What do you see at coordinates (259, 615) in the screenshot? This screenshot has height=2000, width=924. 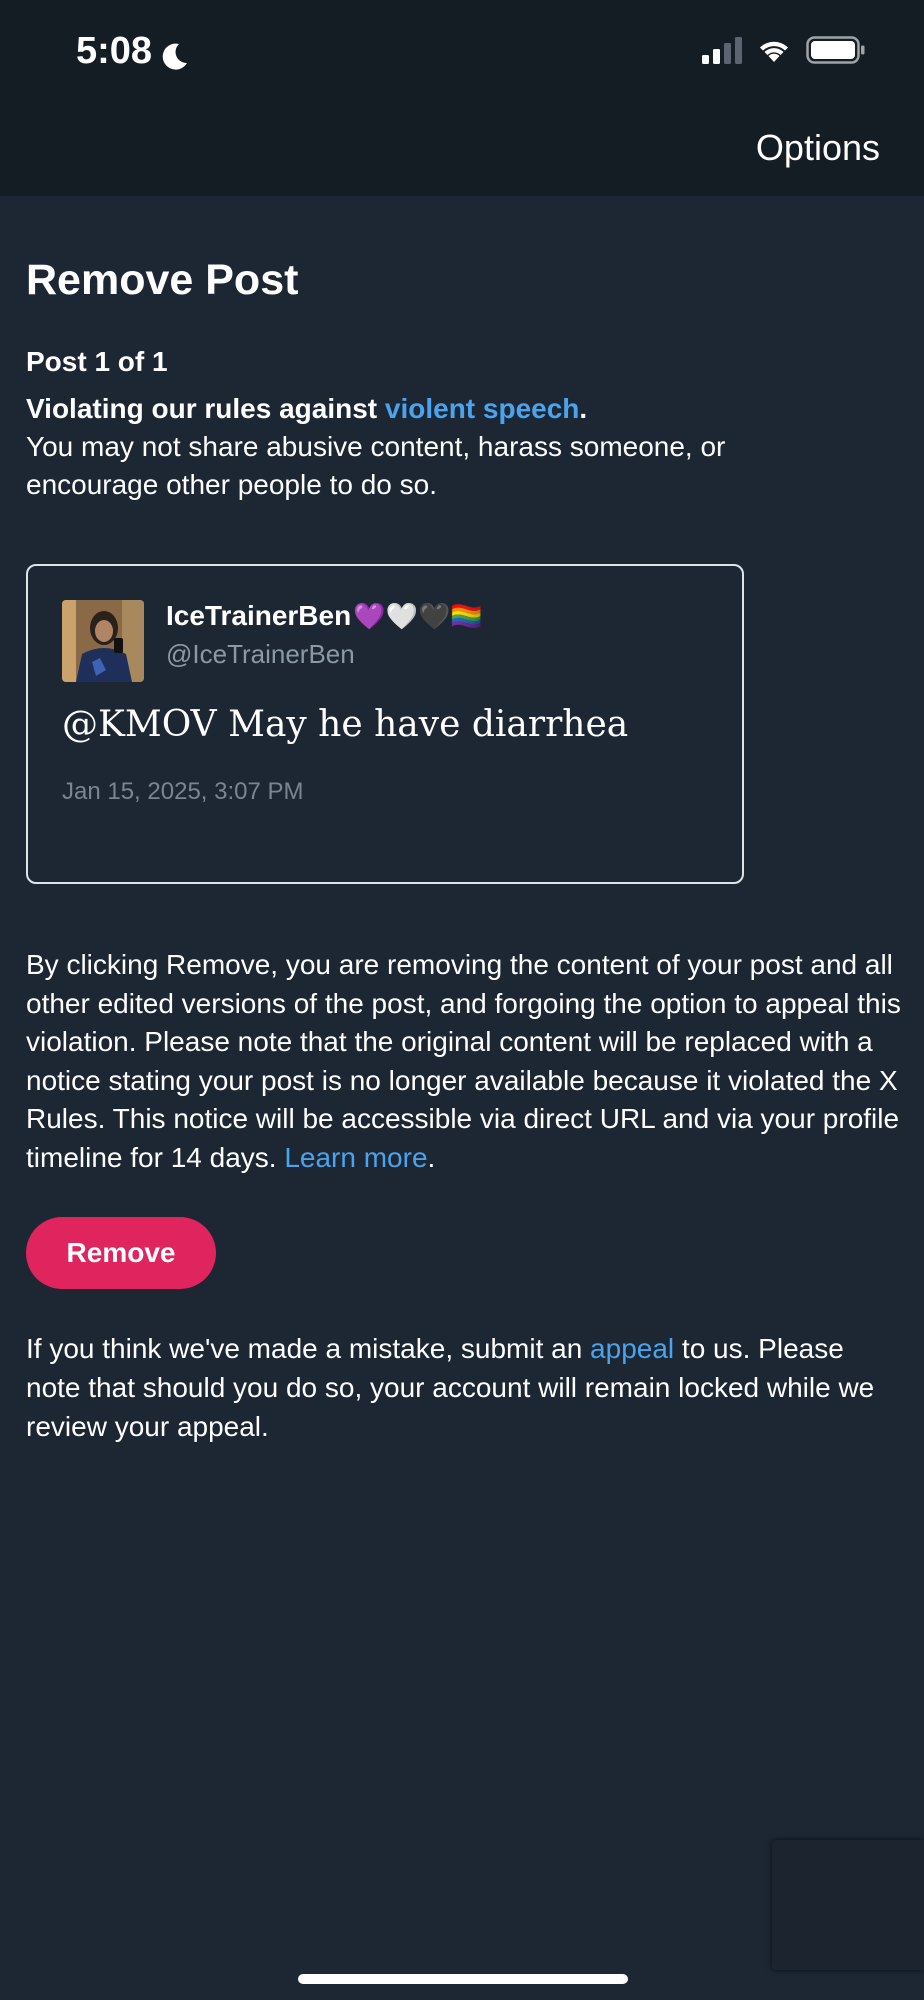 I see `author-name-text: IceTrainerBen` at bounding box center [259, 615].